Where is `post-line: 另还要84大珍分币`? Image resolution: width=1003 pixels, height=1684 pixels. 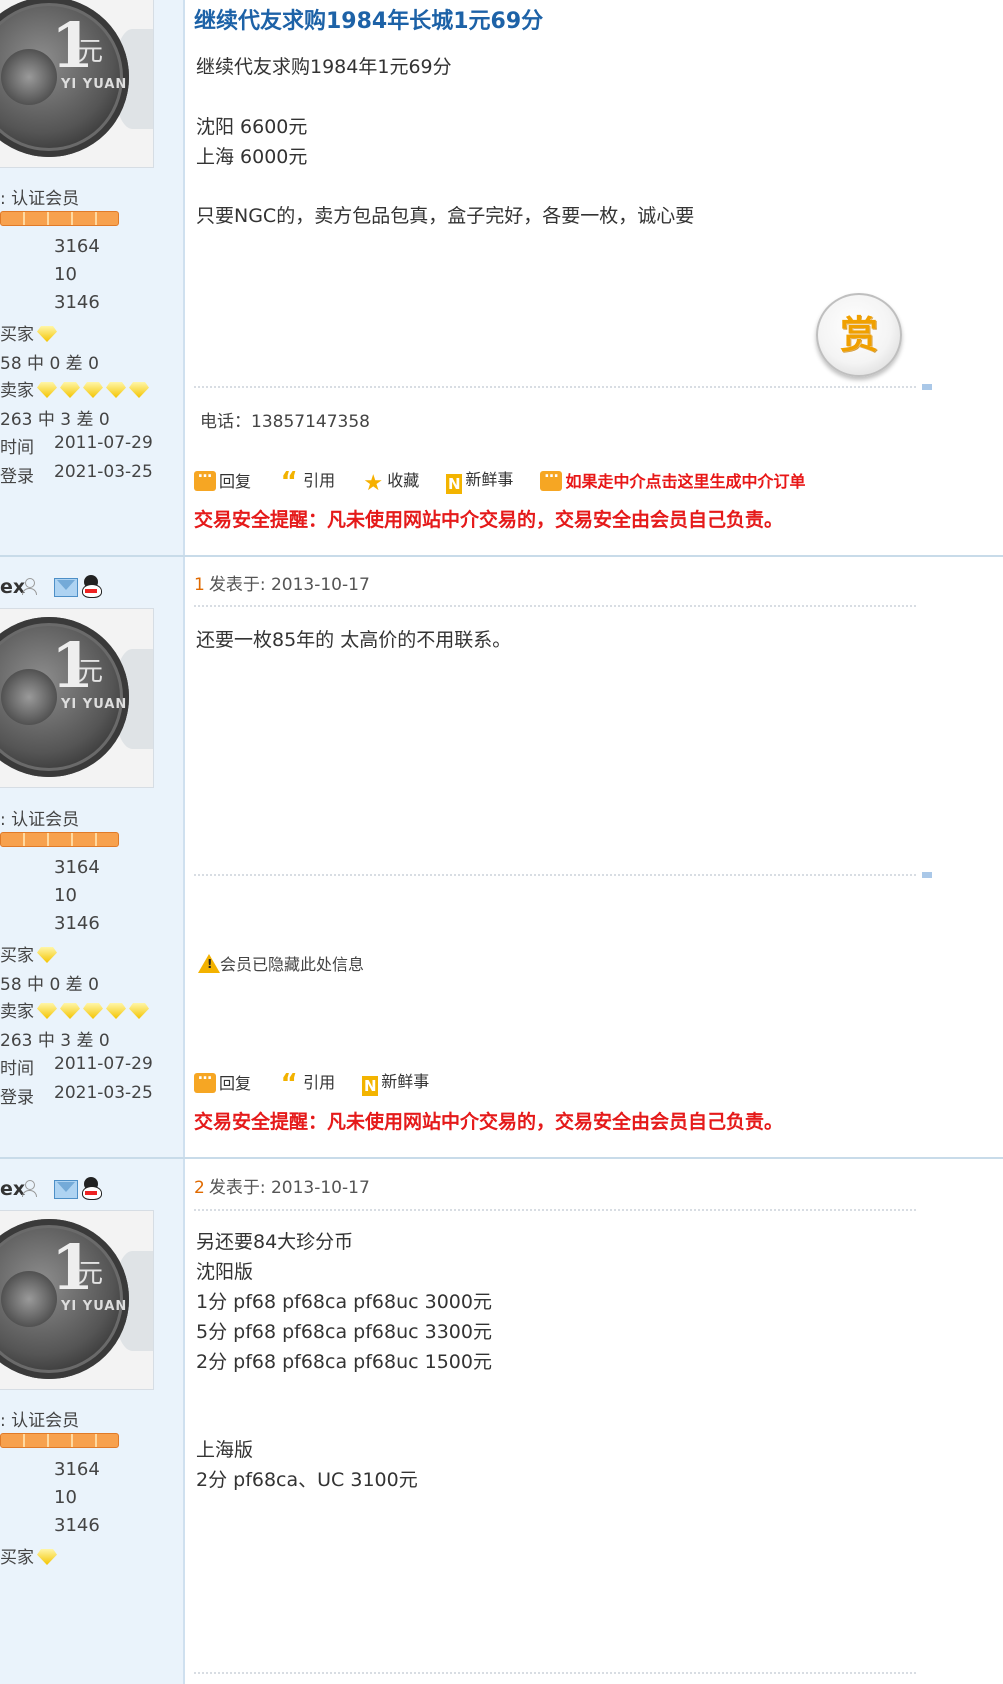
post-line: 另还要84大珍分币 is located at coordinates (275, 1242).